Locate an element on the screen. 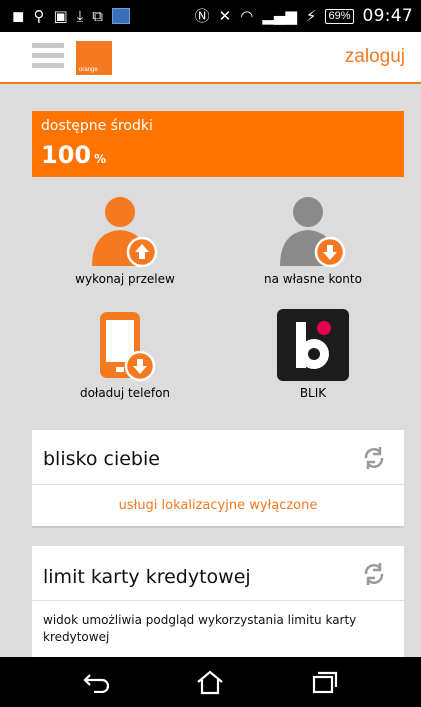 This screenshot has width=421, height=707. back-icon is located at coordinates (96, 683).